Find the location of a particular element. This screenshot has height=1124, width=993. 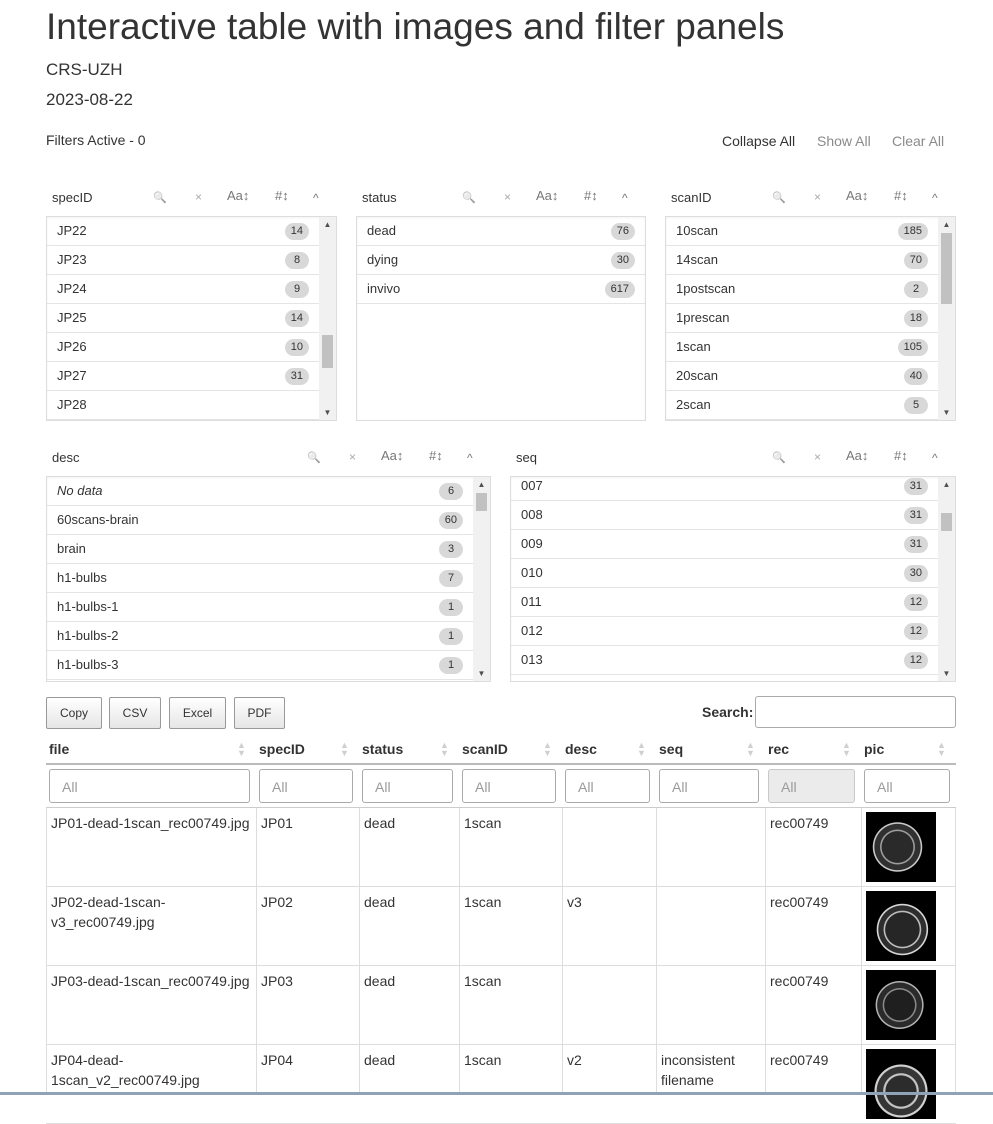

show-all-link: Show All is located at coordinates (844, 141).